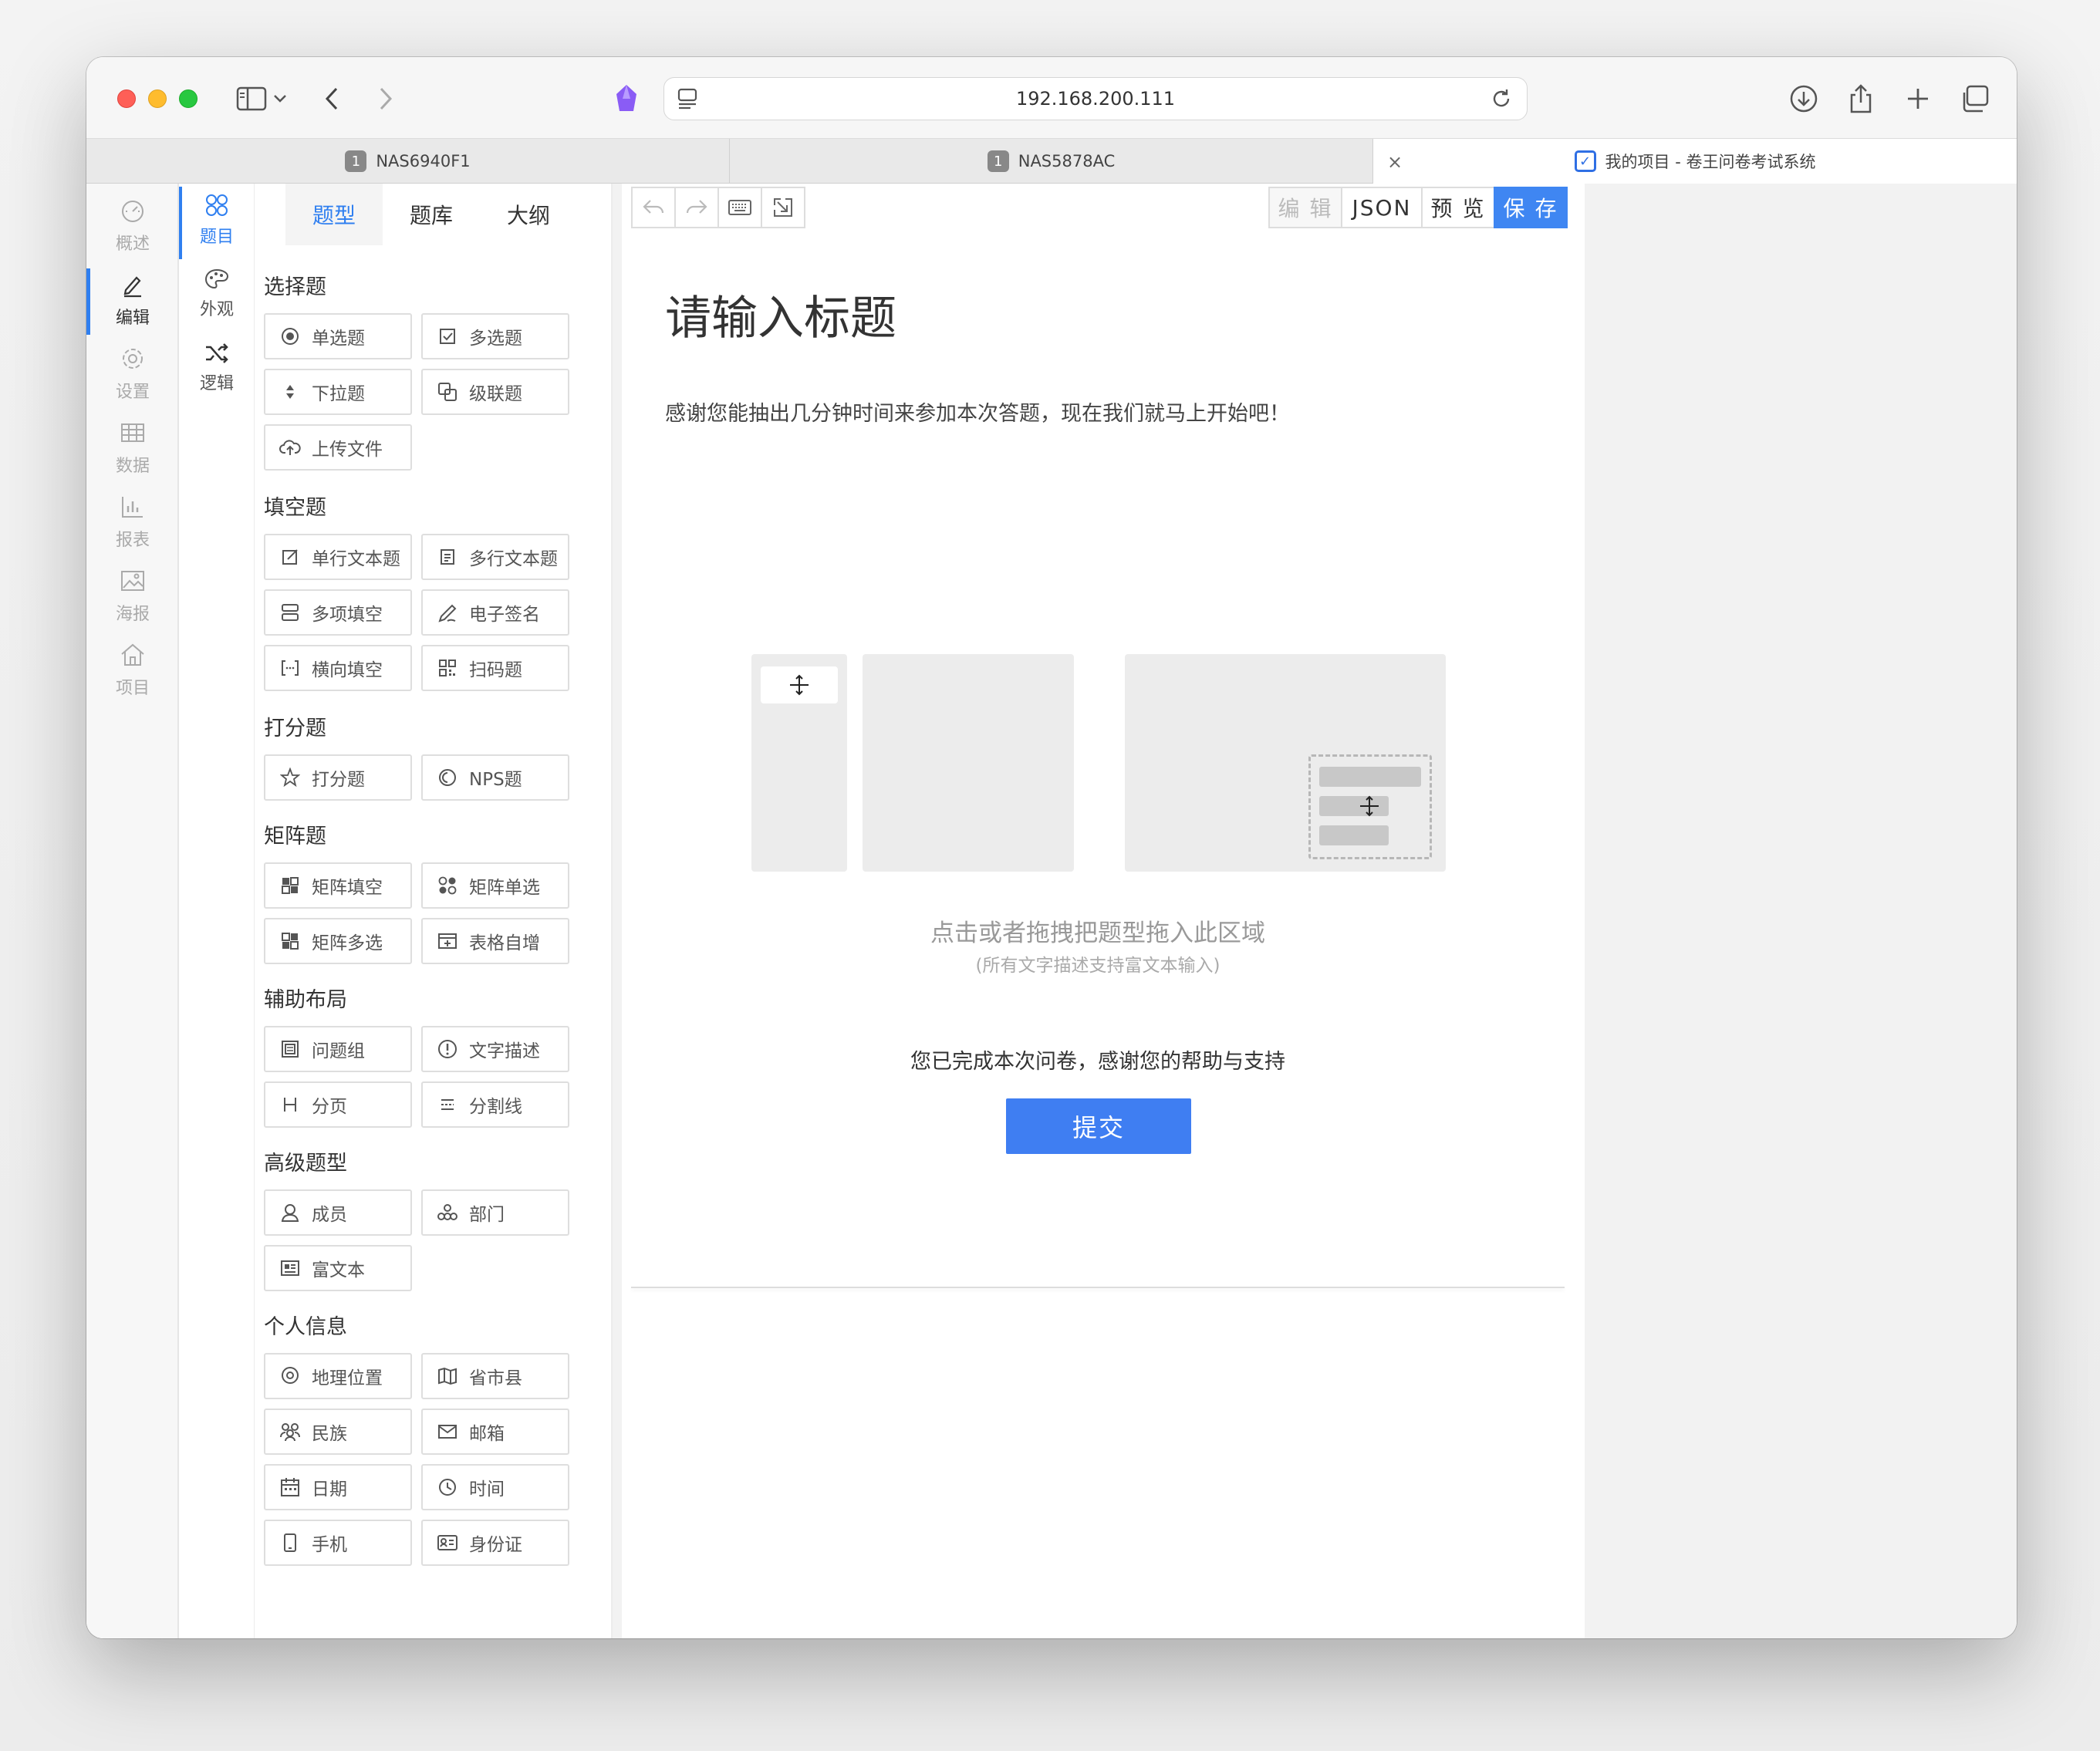 The image size is (2100, 1751). Describe the element at coordinates (696, 207) in the screenshot. I see `redo-icon` at that location.